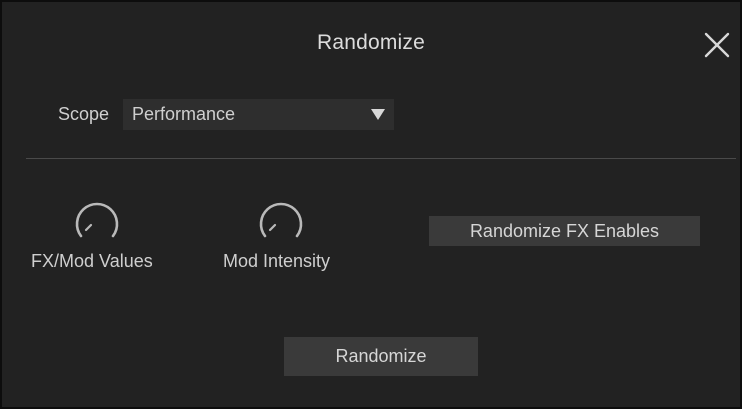 Image resolution: width=742 pixels, height=409 pixels. I want to click on triangle-down-icon, so click(378, 114).